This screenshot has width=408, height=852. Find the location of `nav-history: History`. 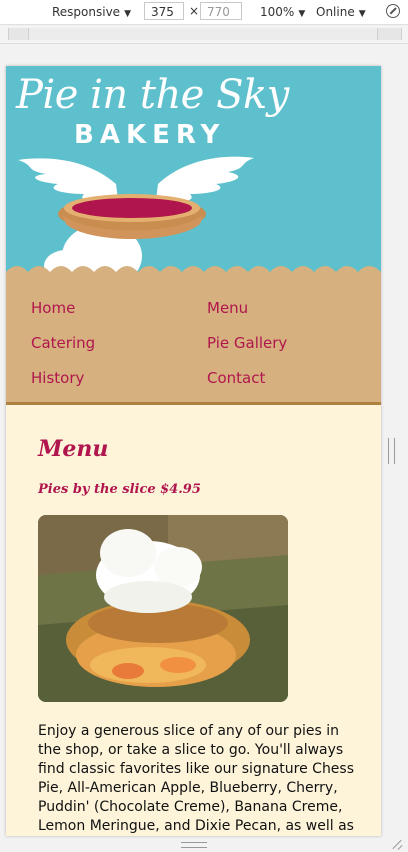

nav-history: History is located at coordinates (57, 378).